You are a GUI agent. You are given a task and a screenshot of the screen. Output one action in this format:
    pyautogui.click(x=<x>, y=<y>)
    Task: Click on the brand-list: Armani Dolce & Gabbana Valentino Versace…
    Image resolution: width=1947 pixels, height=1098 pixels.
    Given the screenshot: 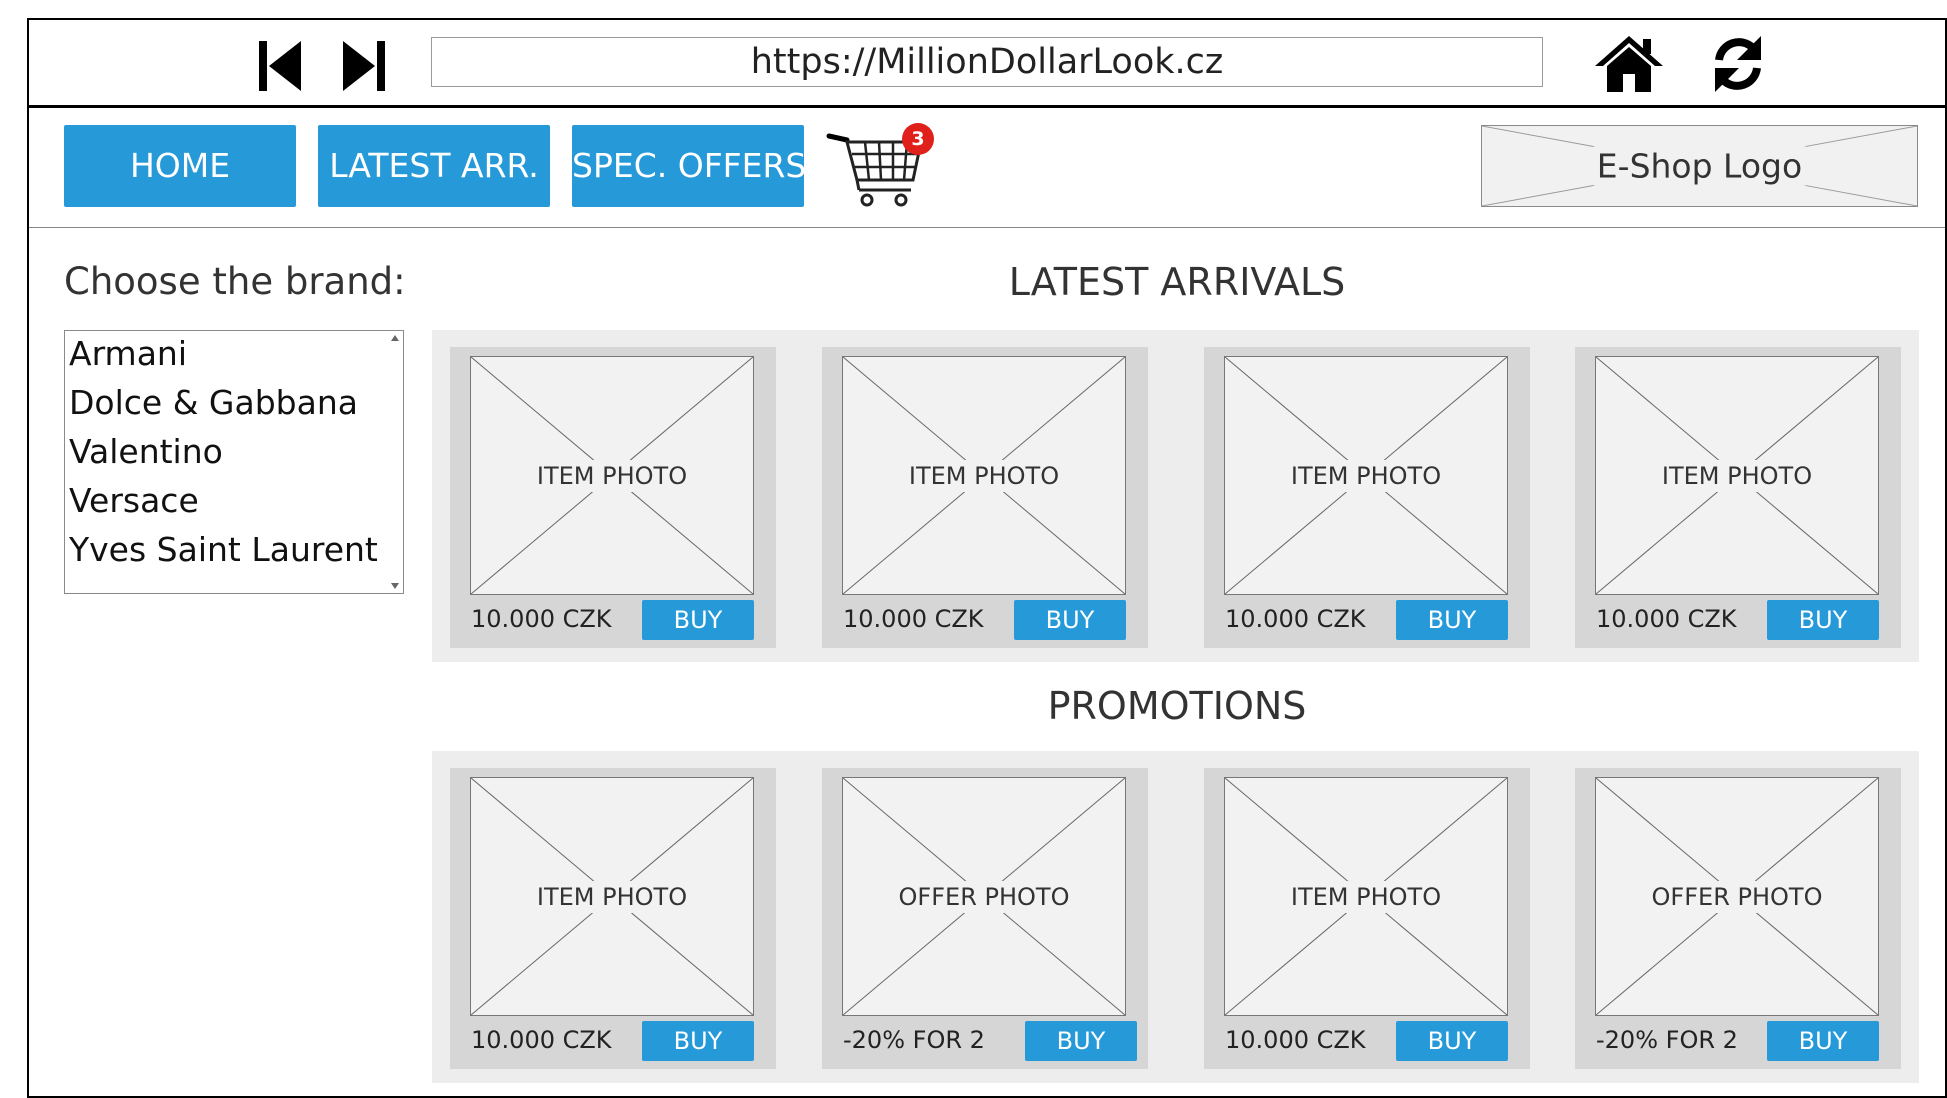 What is the action you would take?
    pyautogui.click(x=234, y=462)
    